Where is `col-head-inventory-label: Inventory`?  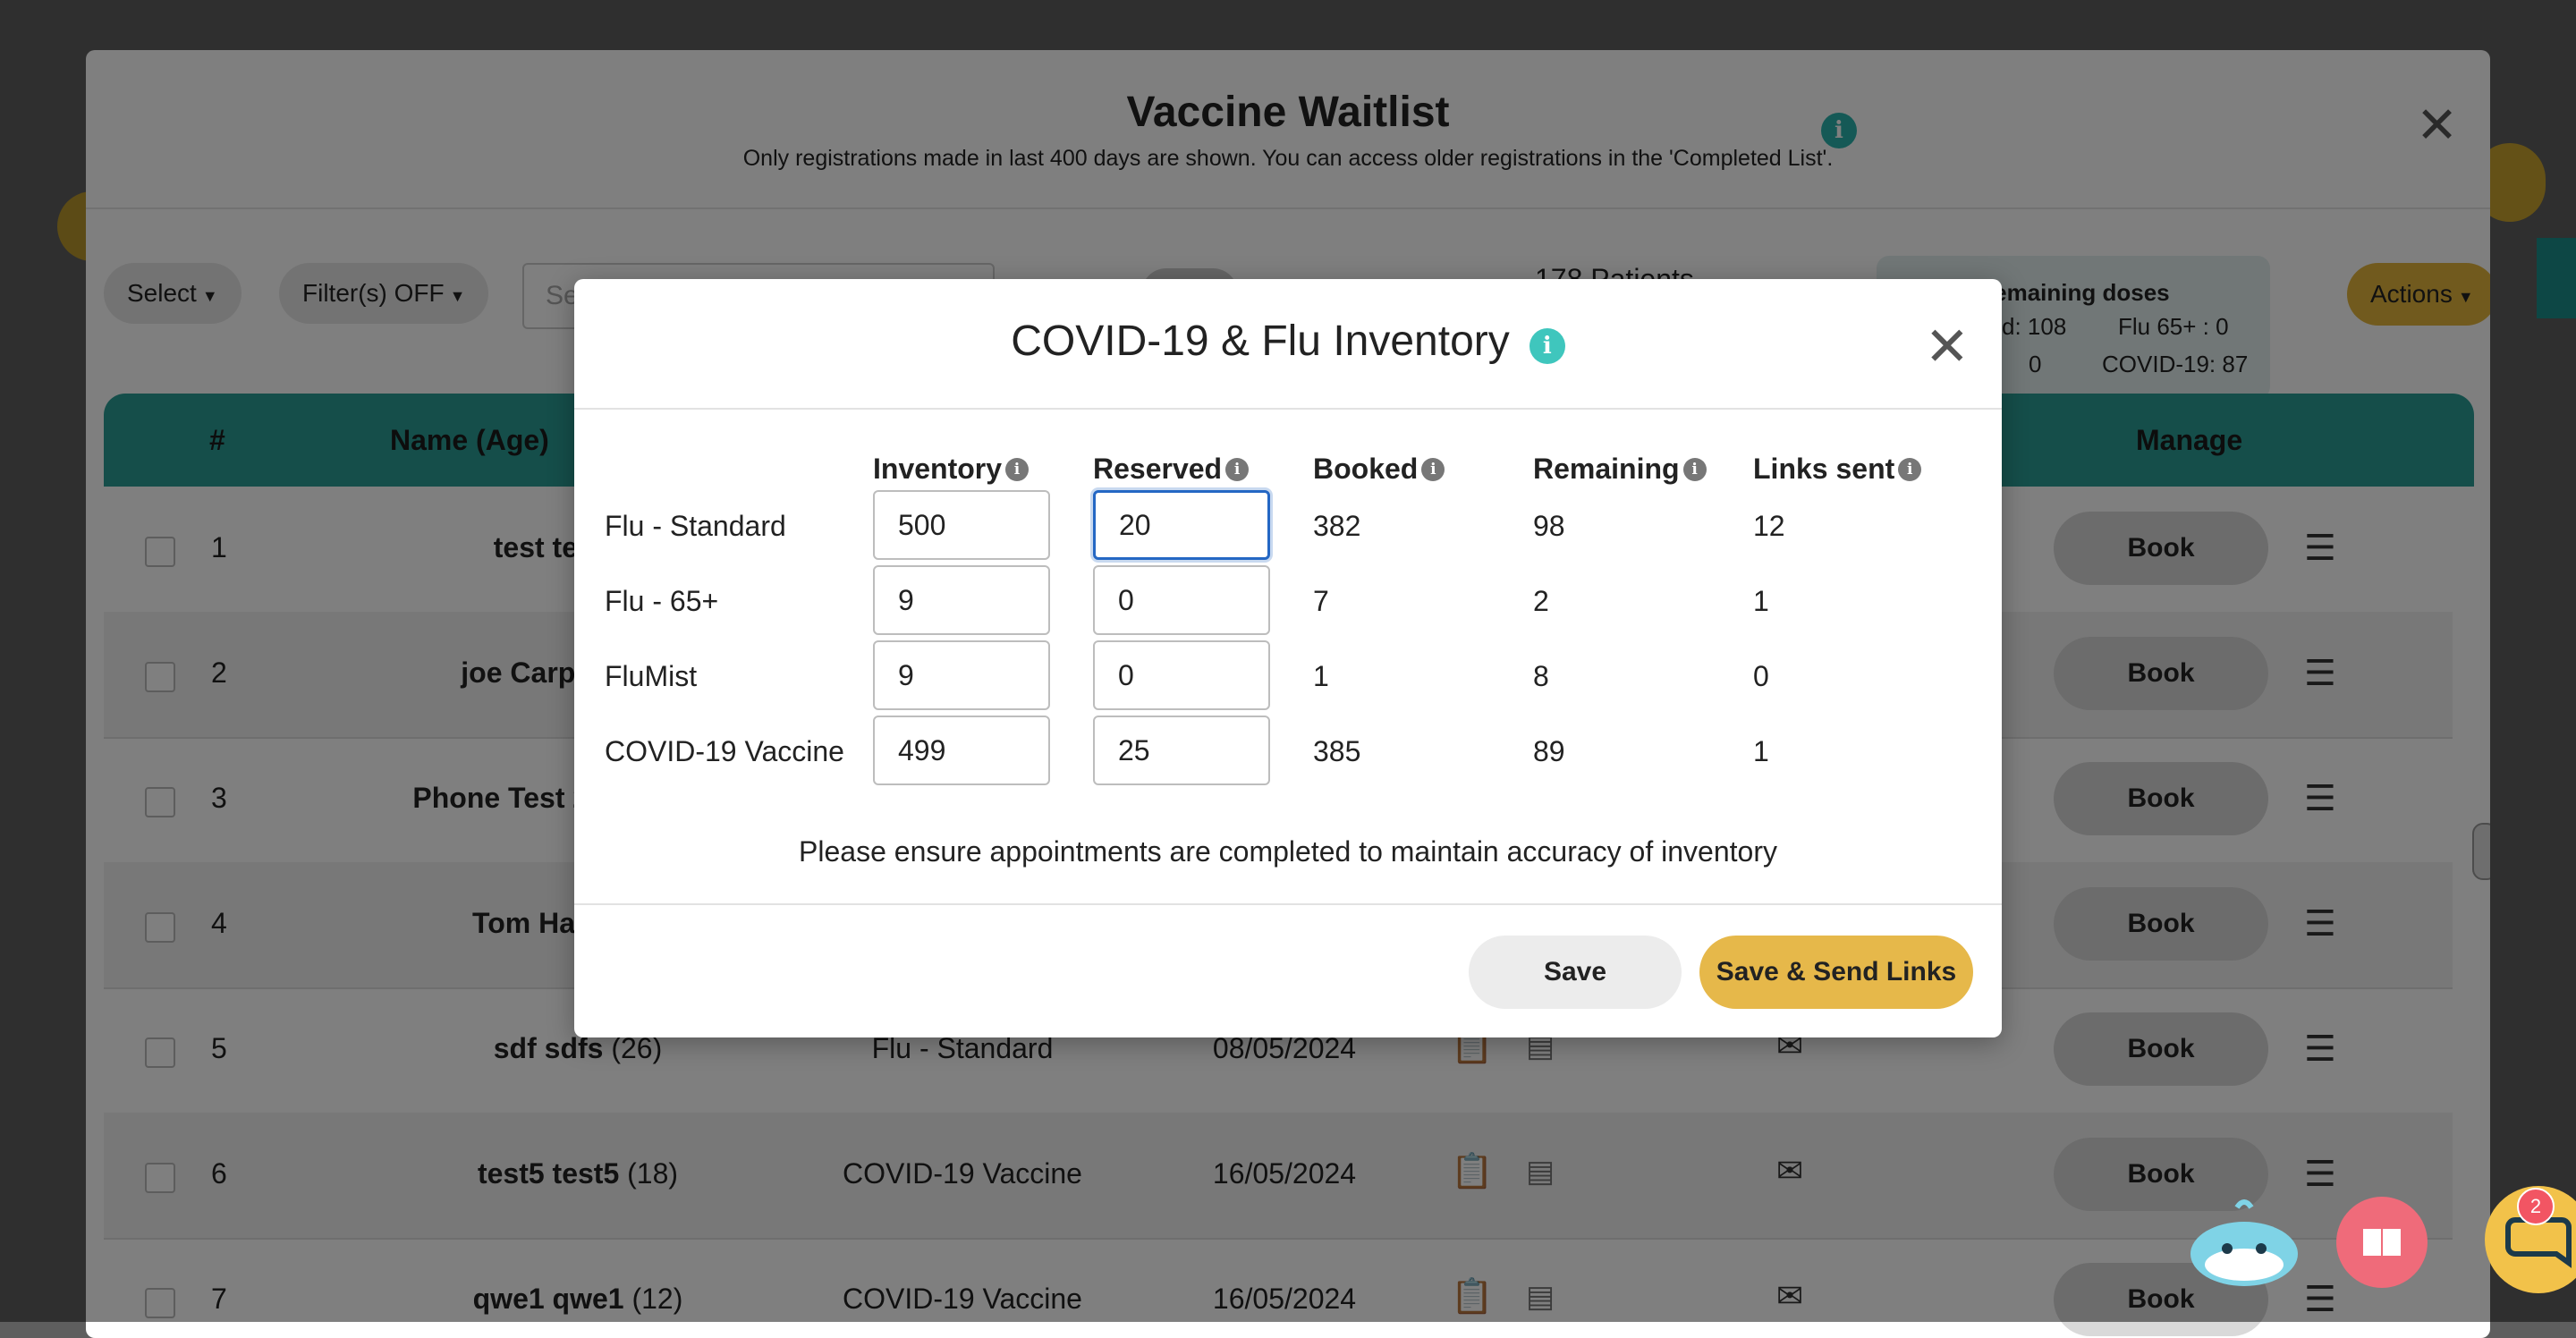 col-head-inventory-label: Inventory is located at coordinates (938, 469).